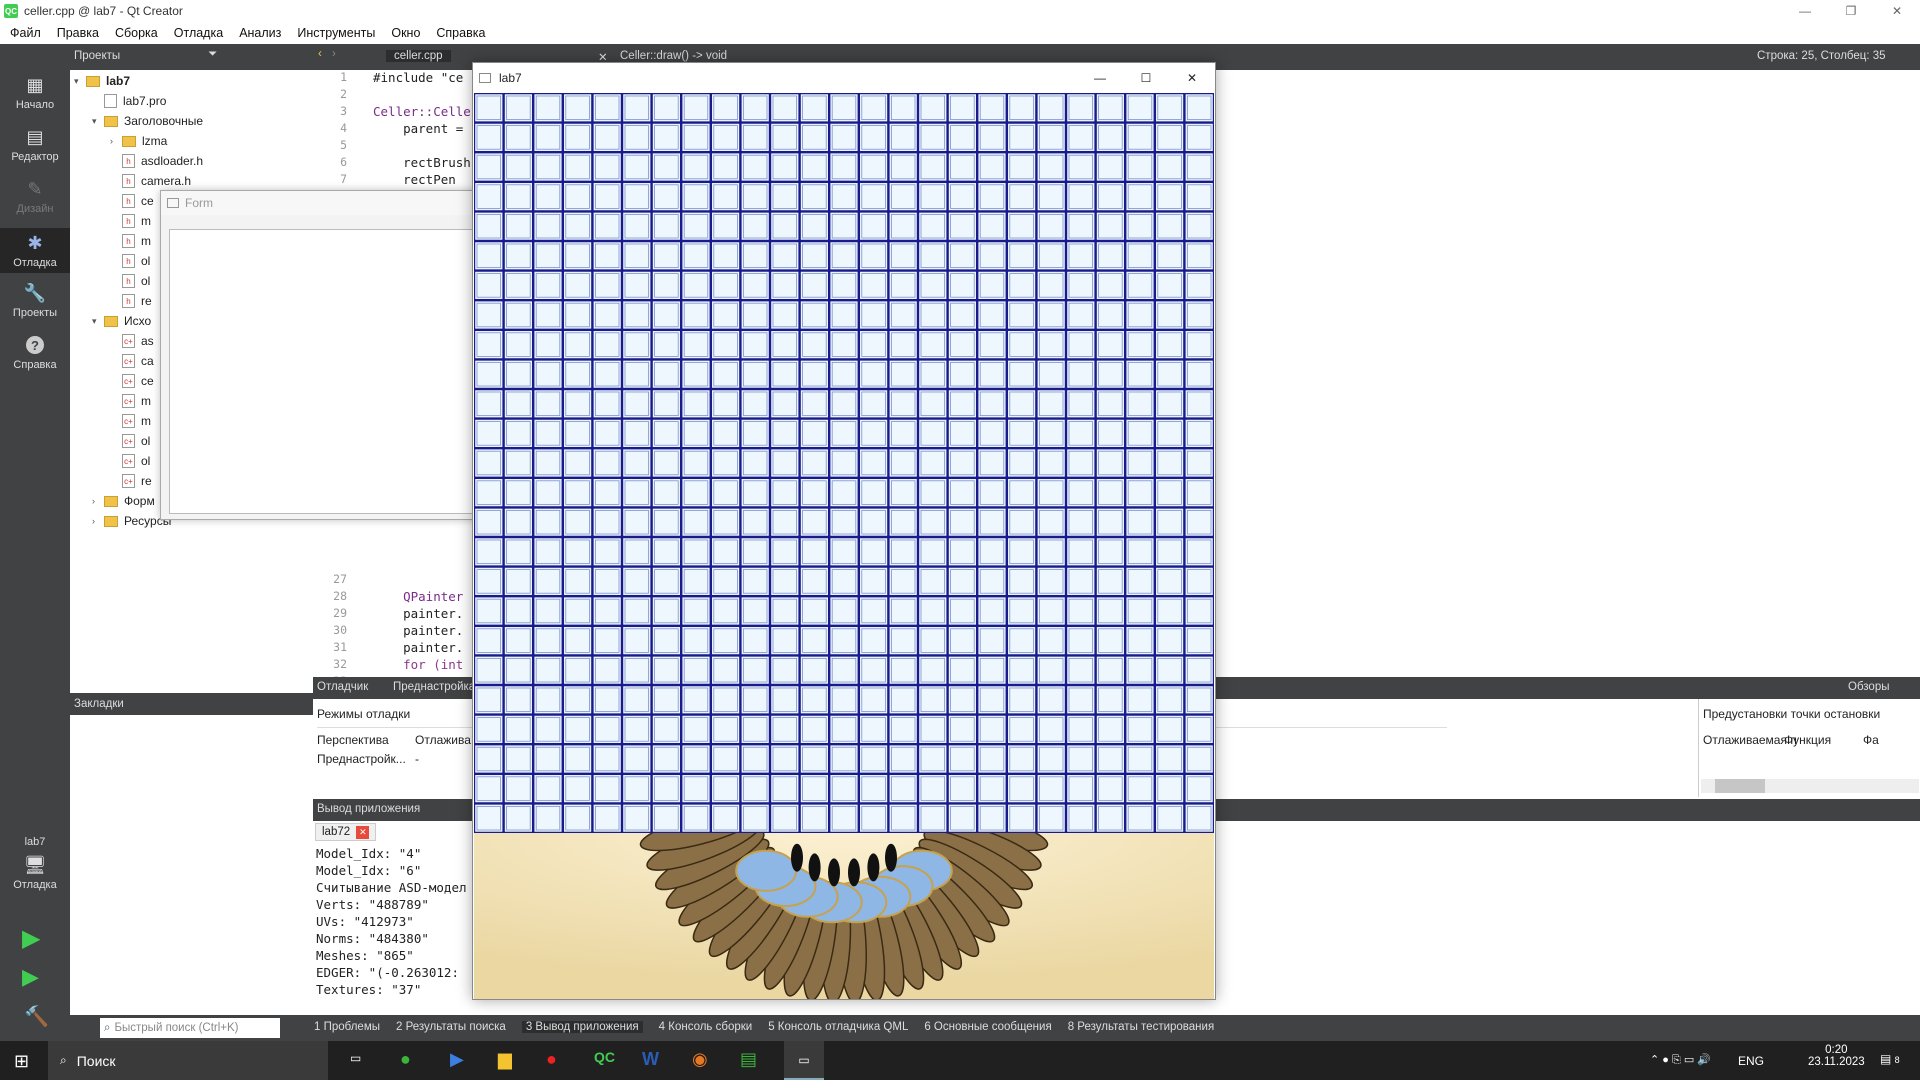 The image size is (1920, 1080). I want to click on lab7-maximize-button: ☐, so click(1146, 78).